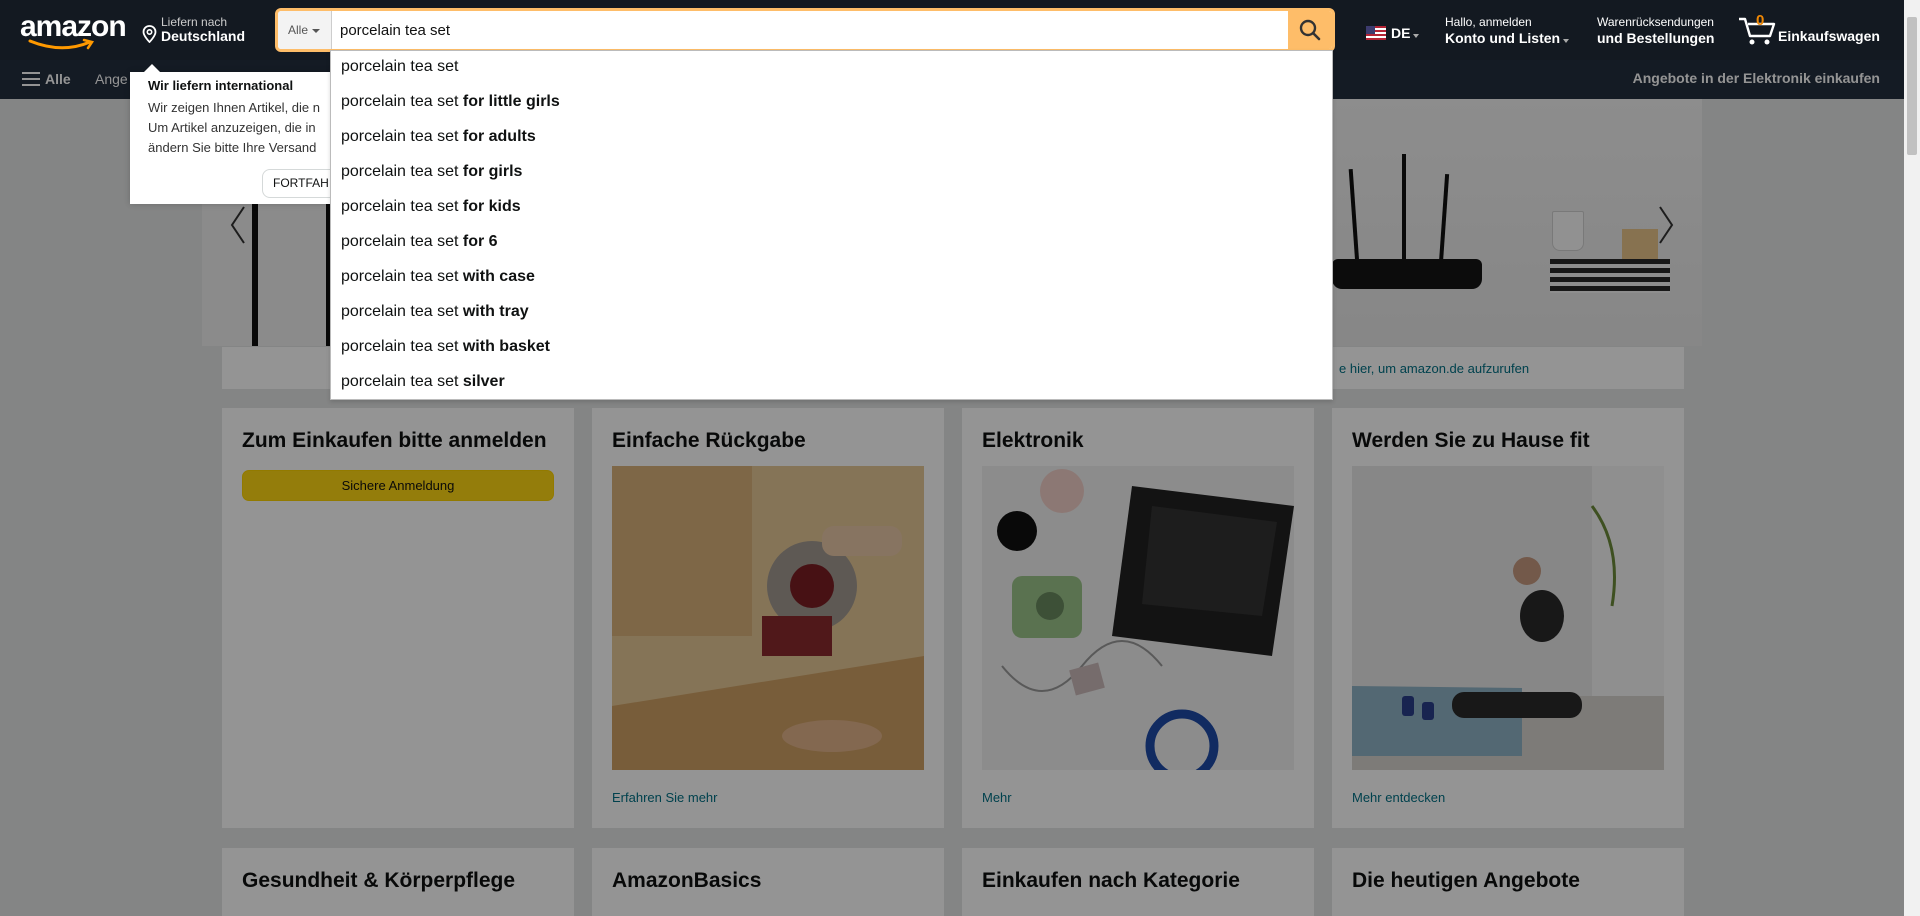  What do you see at coordinates (61, 44) in the screenshot?
I see `logo-smile-icon` at bounding box center [61, 44].